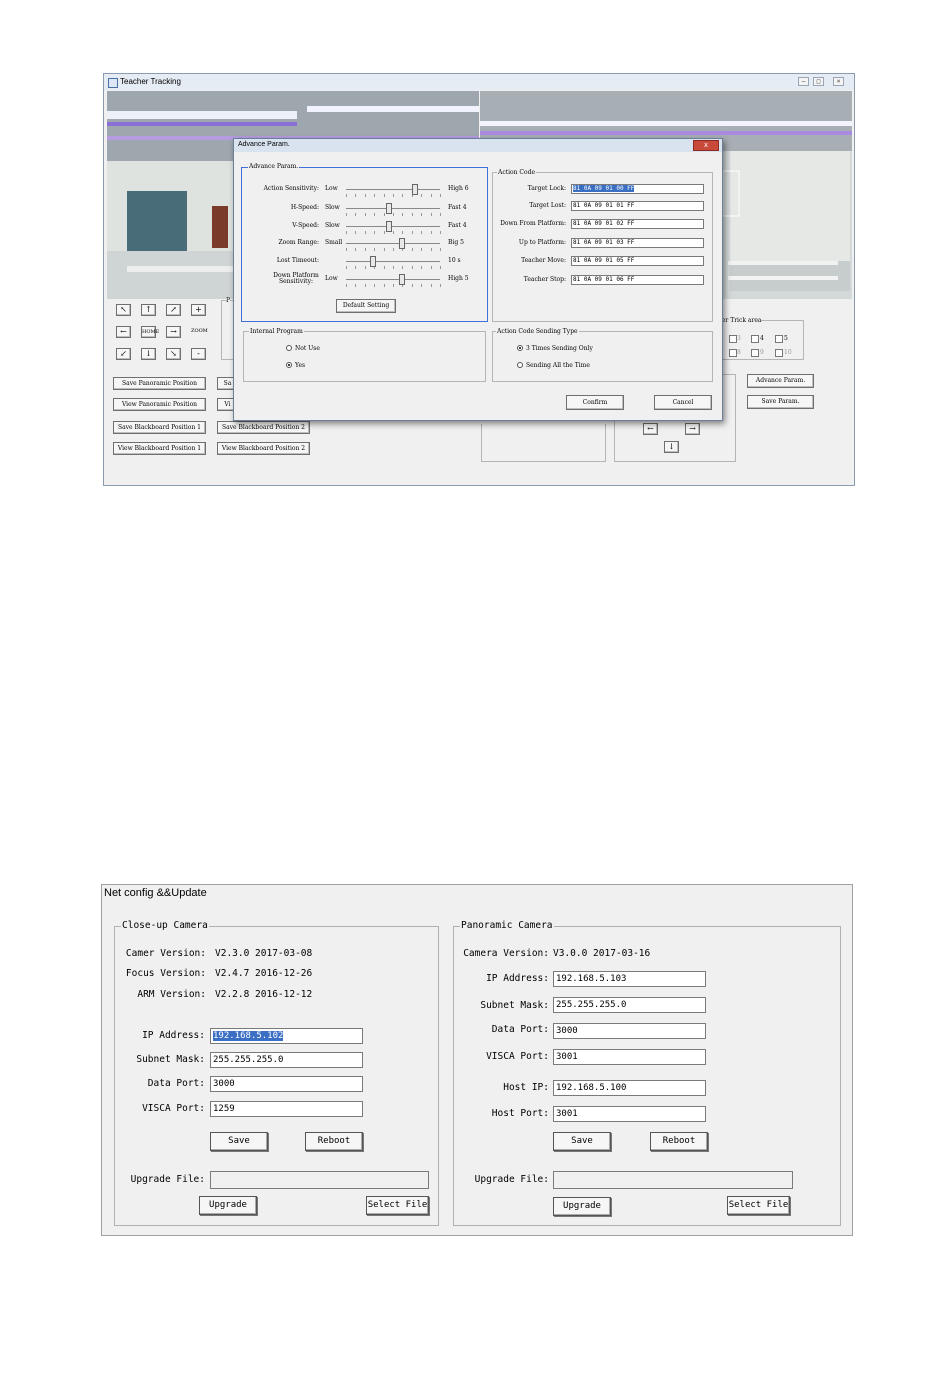 This screenshot has width=950, height=1397. I want to click on ip-address-input: 192.168.5.102, so click(286, 1036).